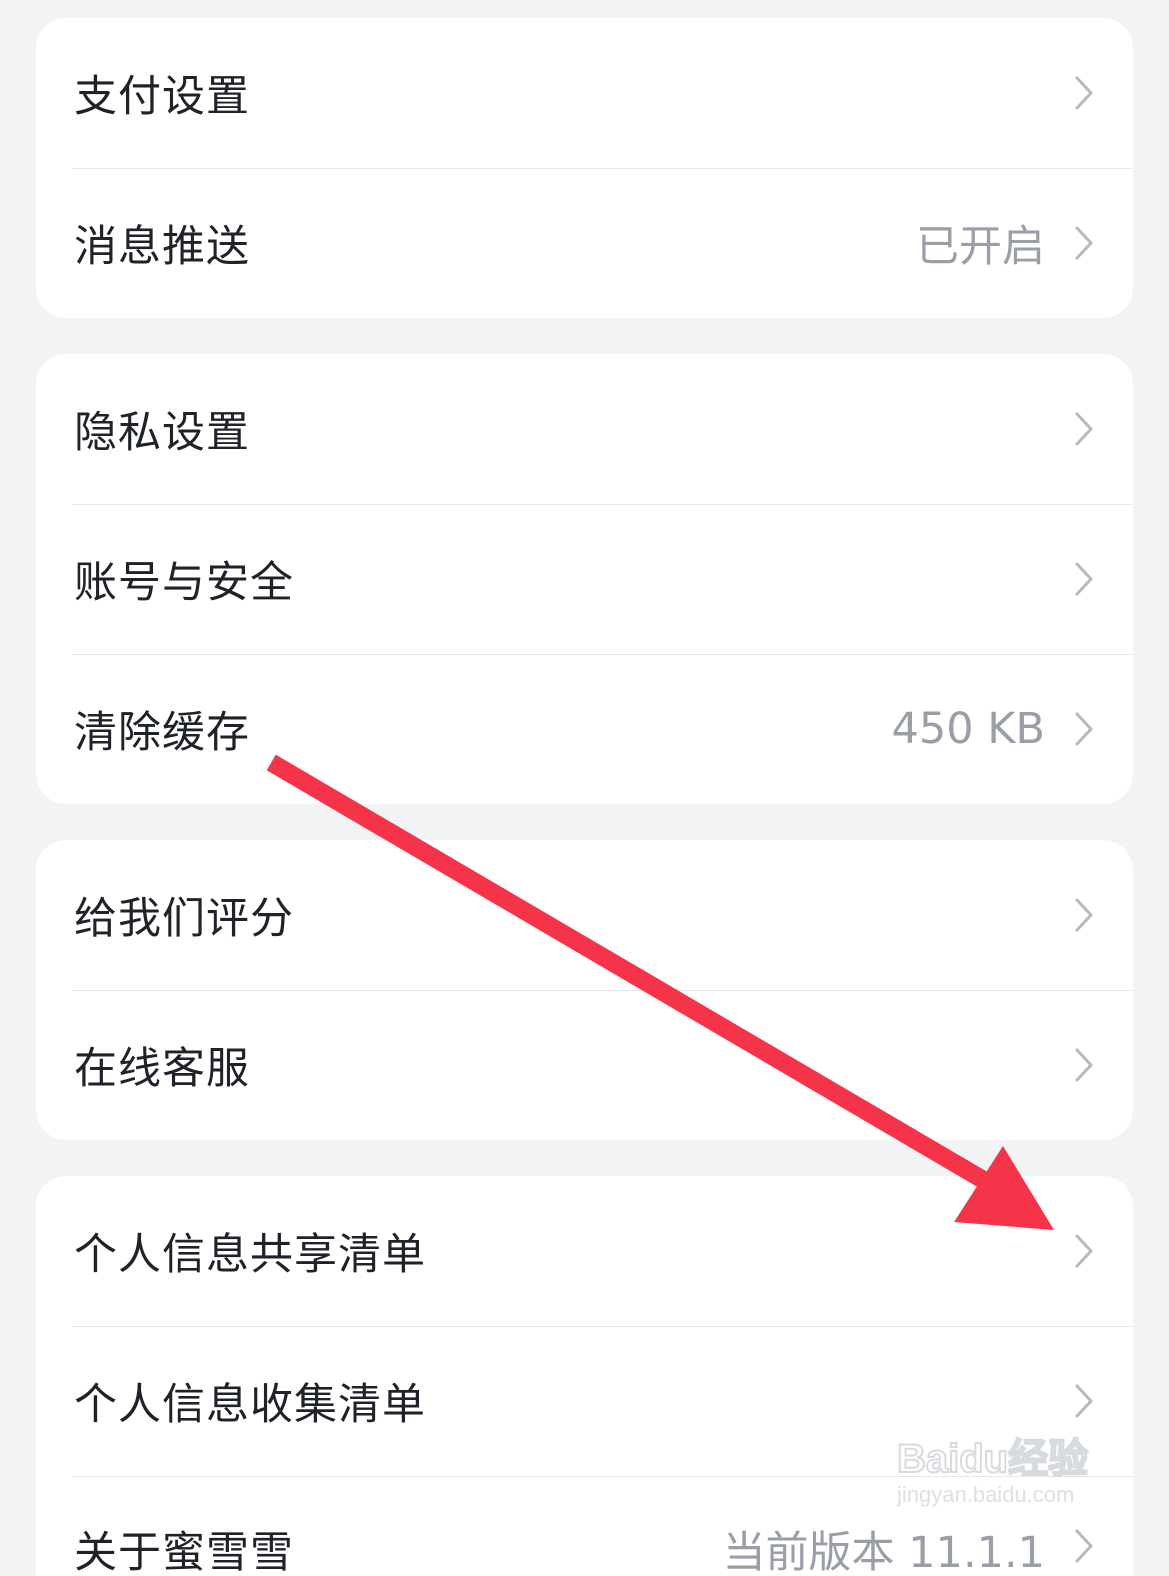  I want to click on row-value: 已开启, so click(980, 247).